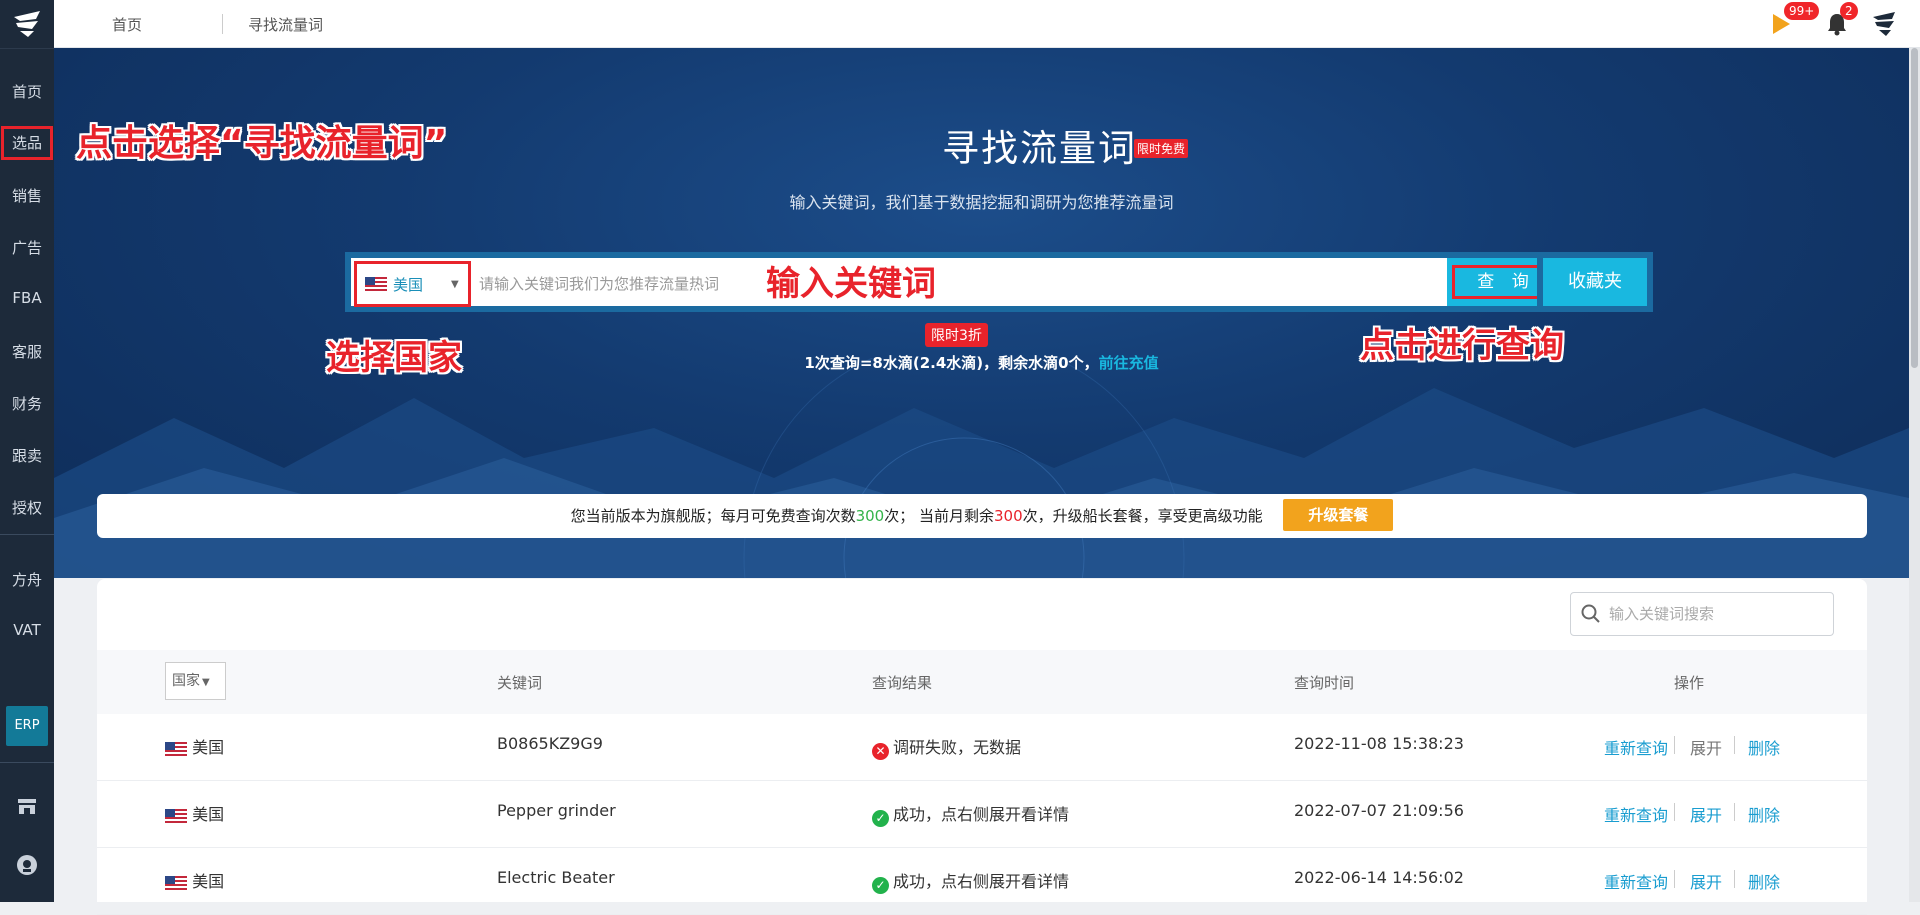  I want to click on flag-badge: 99+, so click(1802, 11).